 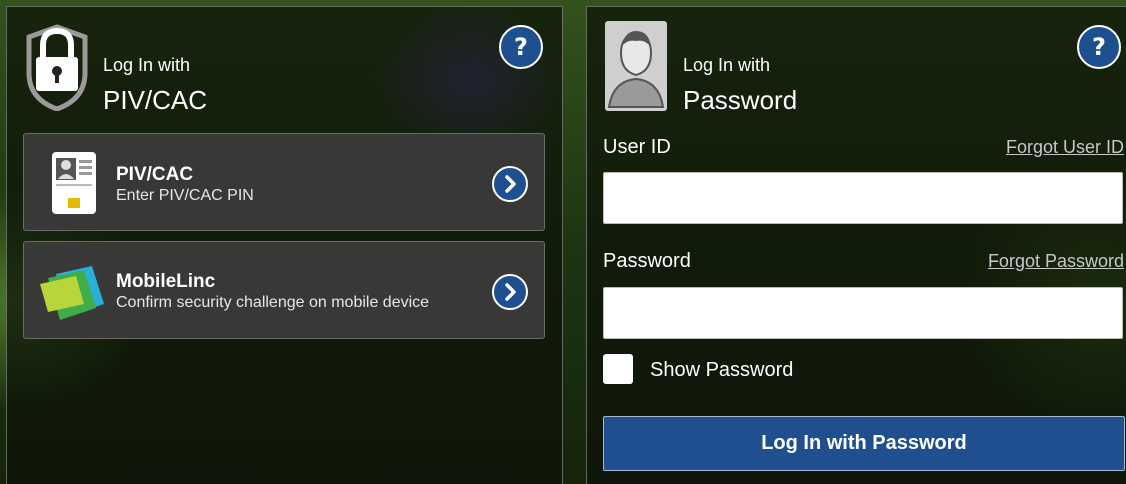 What do you see at coordinates (147, 65) in the screenshot?
I see `piv-heading-small: Log In with` at bounding box center [147, 65].